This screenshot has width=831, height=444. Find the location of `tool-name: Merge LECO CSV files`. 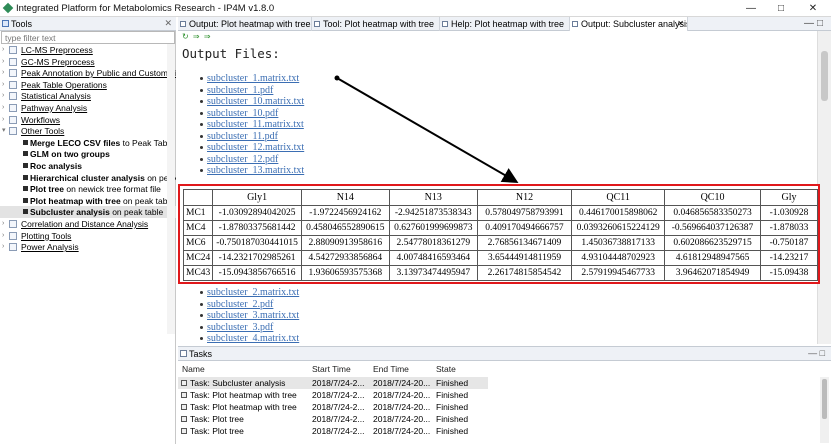

tool-name: Merge LECO CSV files is located at coordinates (75, 142).